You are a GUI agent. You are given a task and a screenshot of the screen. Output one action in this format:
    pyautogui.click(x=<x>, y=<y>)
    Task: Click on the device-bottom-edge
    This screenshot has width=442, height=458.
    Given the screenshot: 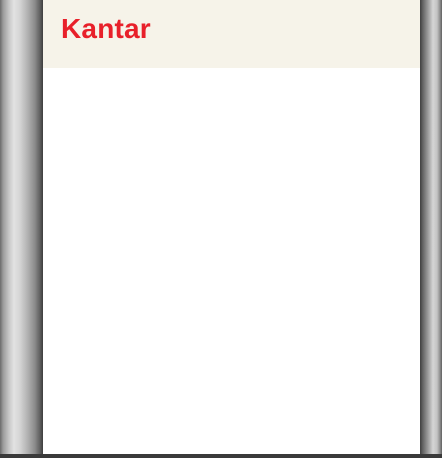 What is the action you would take?
    pyautogui.click(x=221, y=456)
    